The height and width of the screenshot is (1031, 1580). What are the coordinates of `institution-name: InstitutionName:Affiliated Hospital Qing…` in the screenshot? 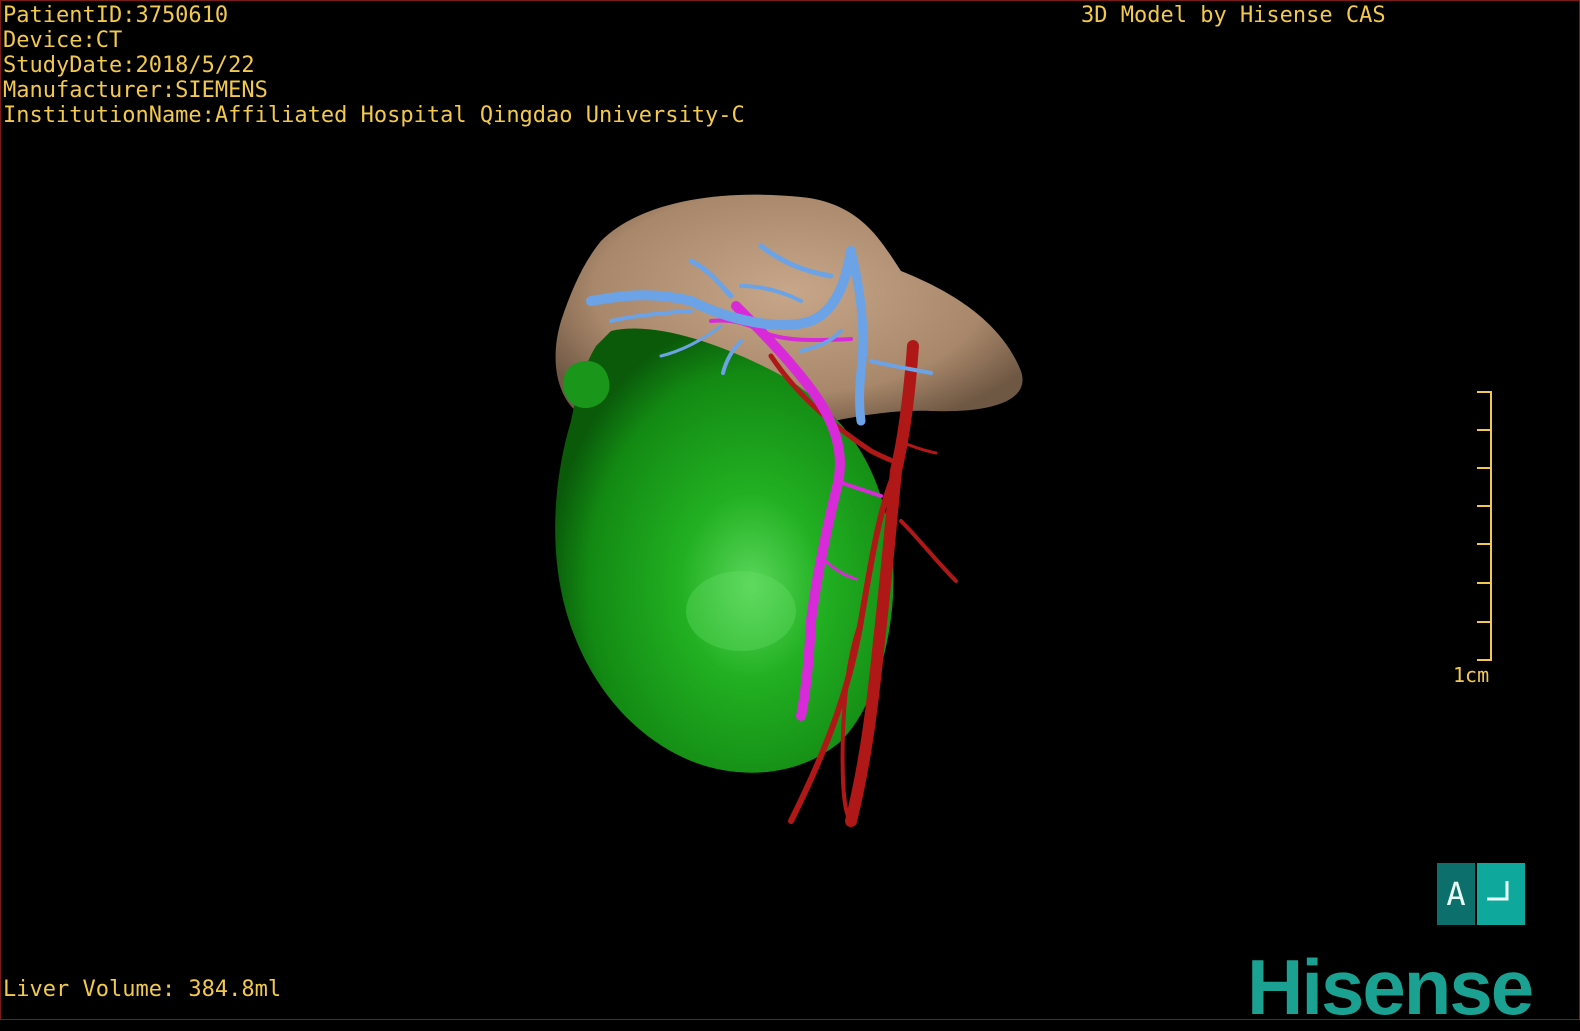 It's located at (374, 115).